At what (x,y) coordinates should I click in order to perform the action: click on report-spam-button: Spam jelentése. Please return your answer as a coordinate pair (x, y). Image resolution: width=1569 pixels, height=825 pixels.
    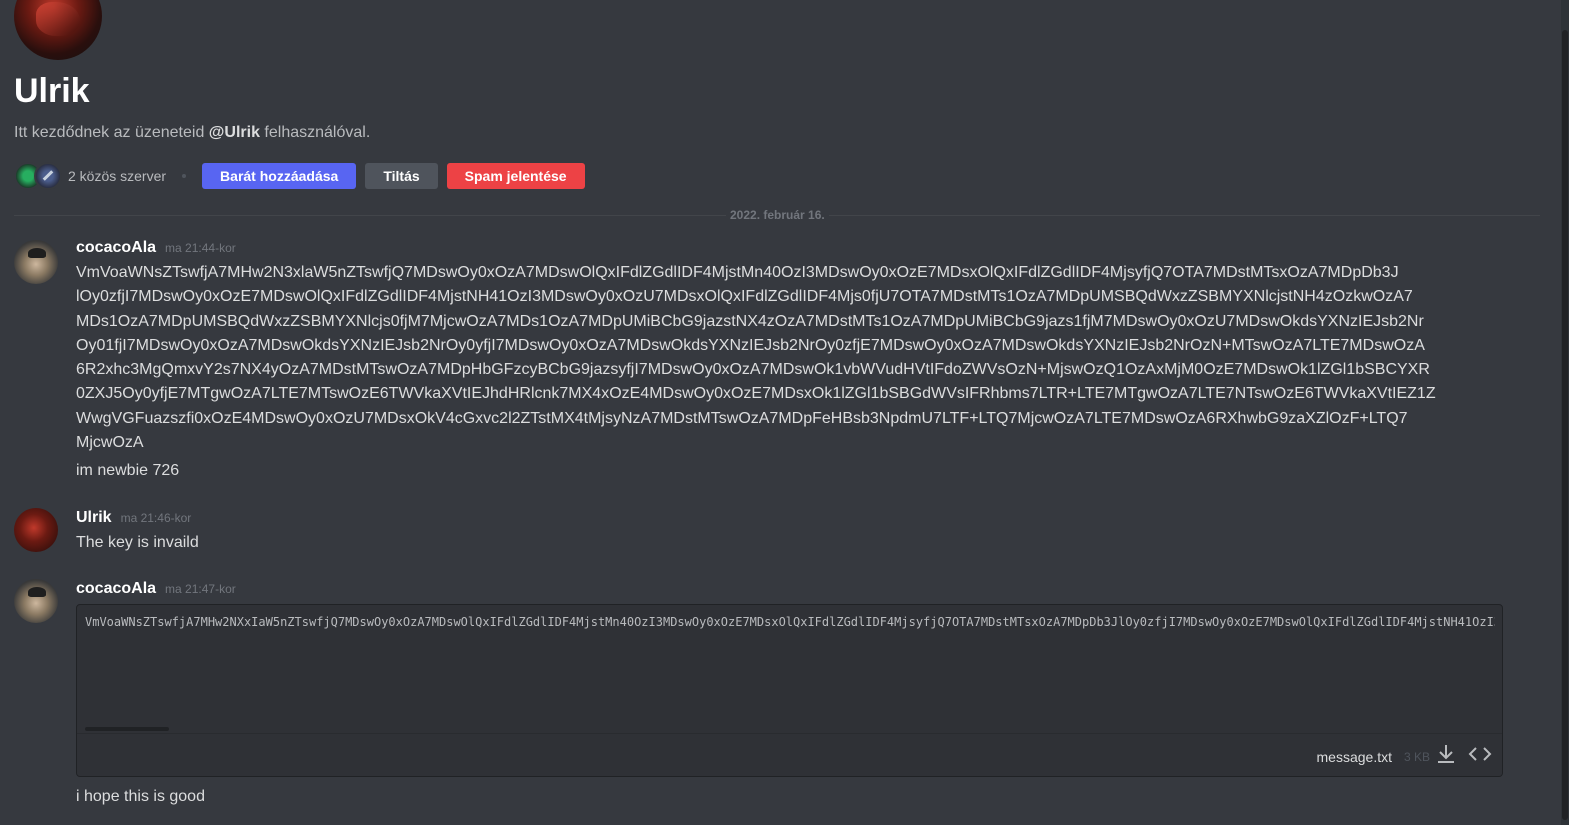
    Looking at the image, I should click on (515, 176).